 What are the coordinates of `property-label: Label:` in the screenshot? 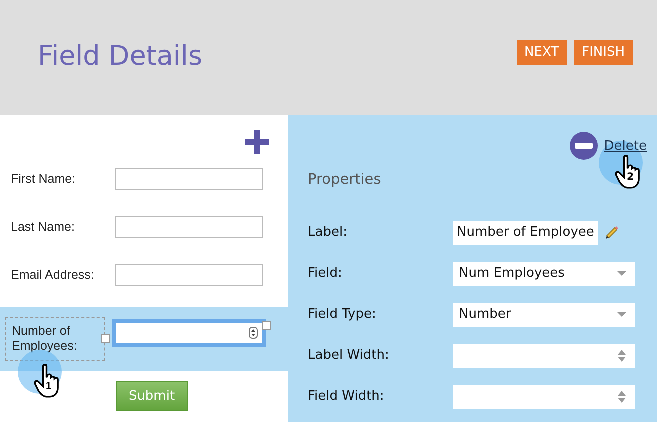 It's located at (328, 232).